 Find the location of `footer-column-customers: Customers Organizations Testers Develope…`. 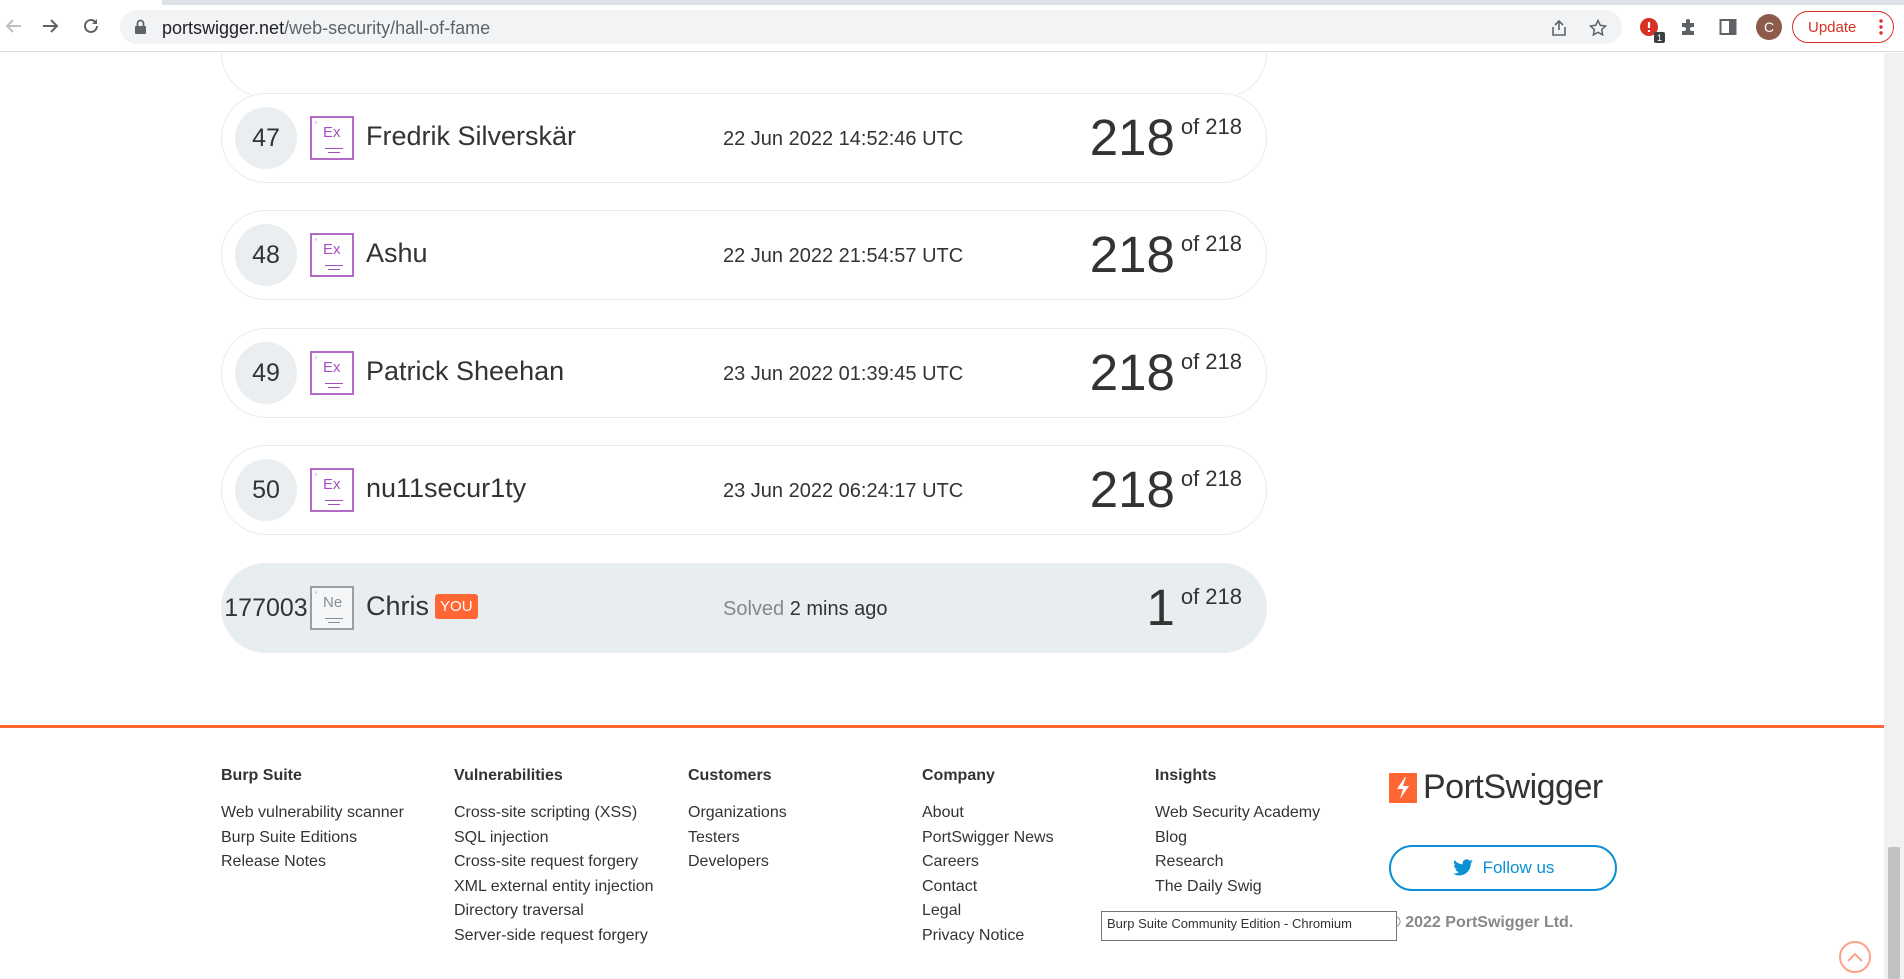

footer-column-customers: Customers Organizations Testers Develope… is located at coordinates (737, 821).